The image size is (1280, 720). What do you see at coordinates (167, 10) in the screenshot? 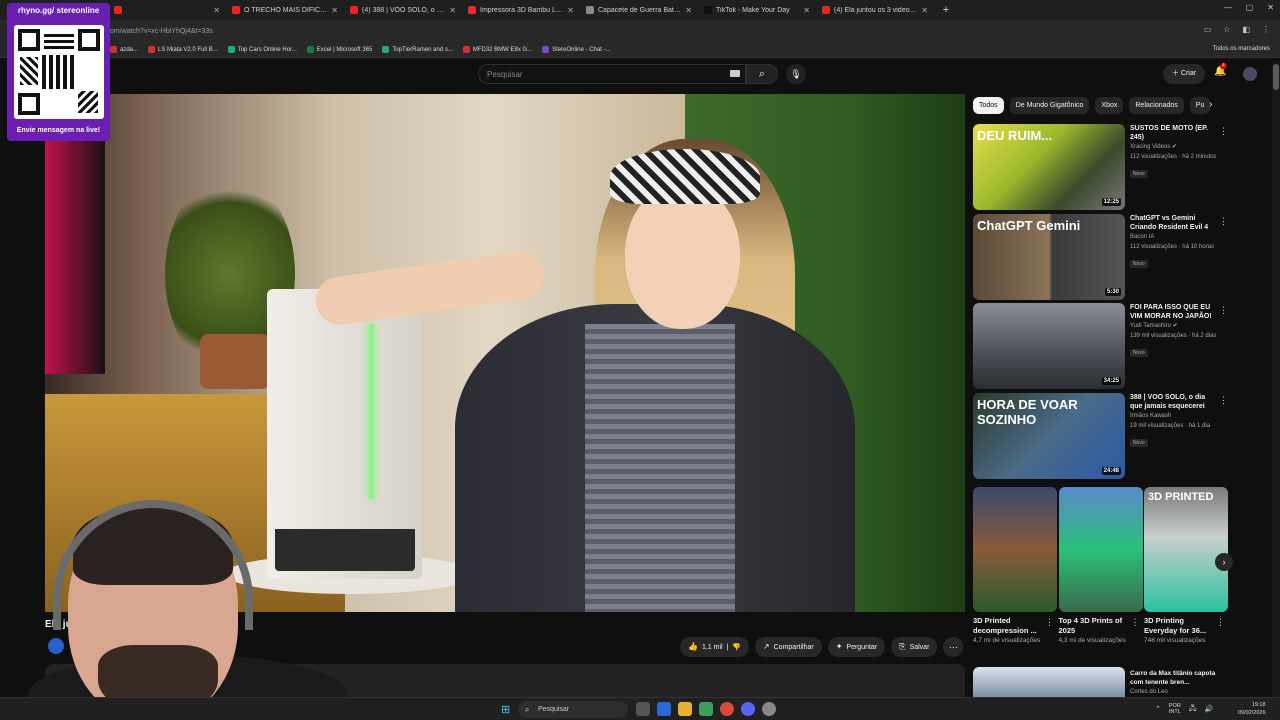
I see `browser-tab: ✕` at bounding box center [167, 10].